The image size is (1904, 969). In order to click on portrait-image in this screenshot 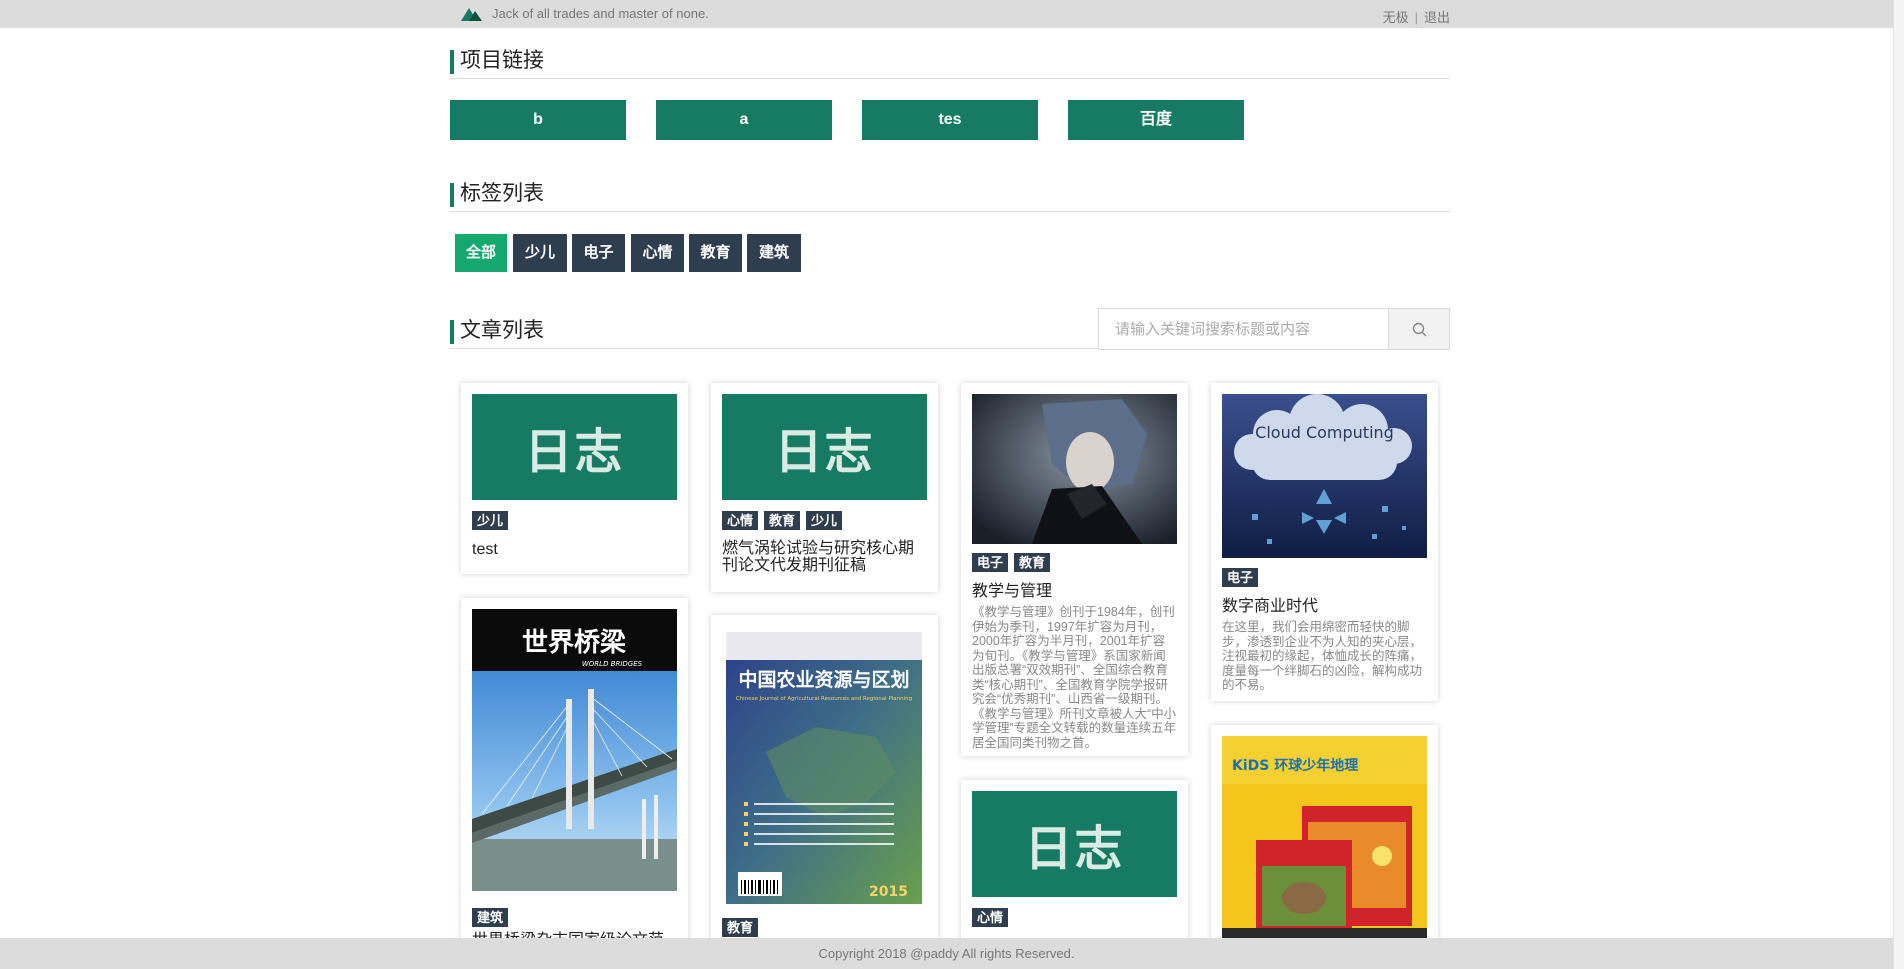, I will do `click(1074, 469)`.